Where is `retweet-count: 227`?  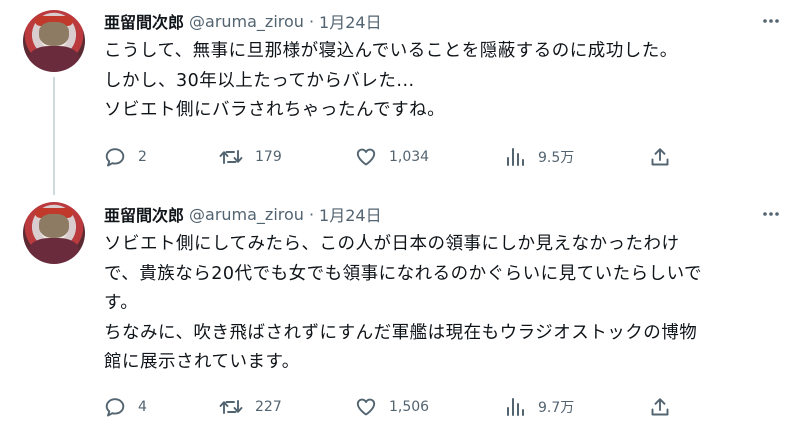 retweet-count: 227 is located at coordinates (268, 407).